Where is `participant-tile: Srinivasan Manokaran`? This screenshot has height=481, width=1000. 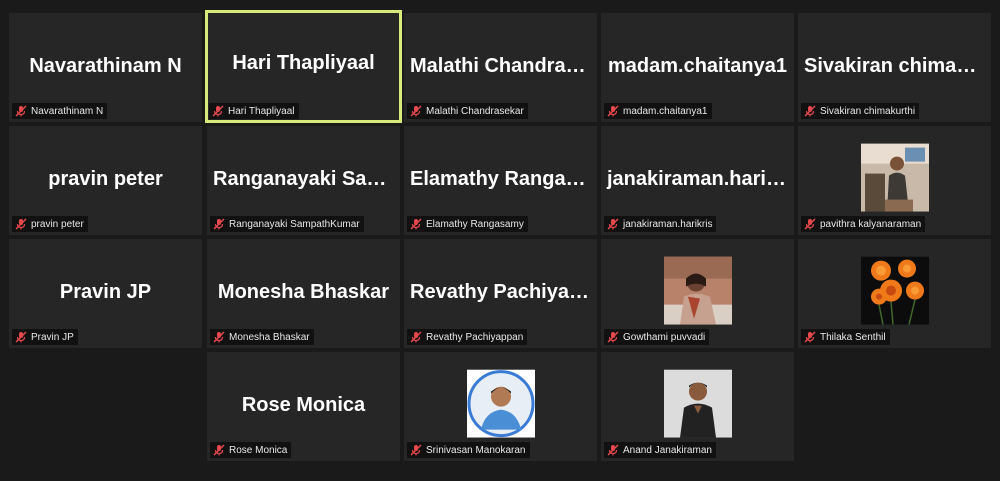 participant-tile: Srinivasan Manokaran is located at coordinates (500, 406).